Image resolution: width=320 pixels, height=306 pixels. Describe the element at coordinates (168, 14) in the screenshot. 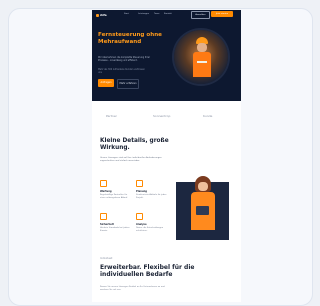

I see `nav-item-contact: Kontakt` at that location.